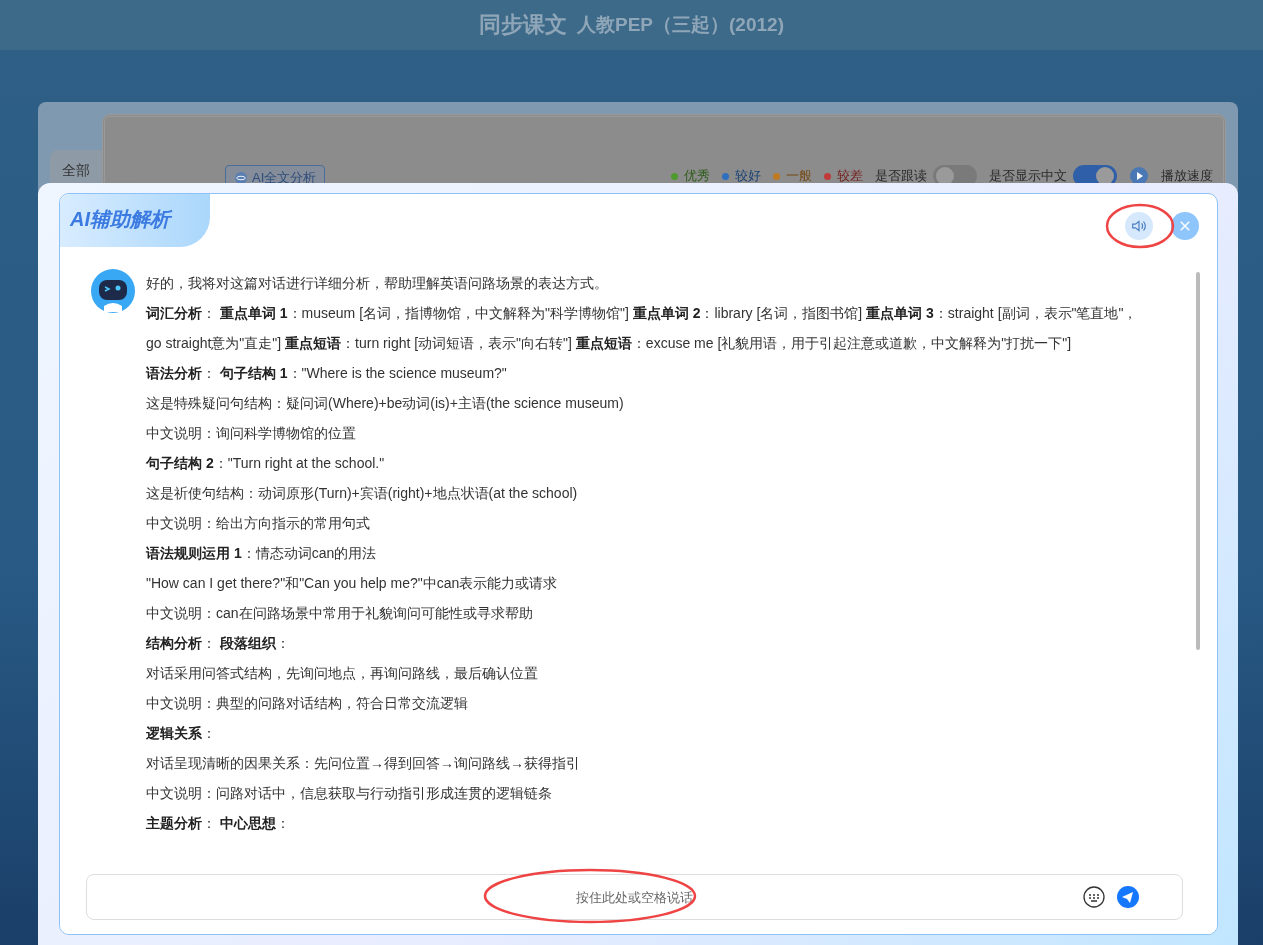 The width and height of the screenshot is (1263, 945). What do you see at coordinates (266, 463) in the screenshot?
I see `analysis-text: 句子结构 2："Turn right at the school."` at bounding box center [266, 463].